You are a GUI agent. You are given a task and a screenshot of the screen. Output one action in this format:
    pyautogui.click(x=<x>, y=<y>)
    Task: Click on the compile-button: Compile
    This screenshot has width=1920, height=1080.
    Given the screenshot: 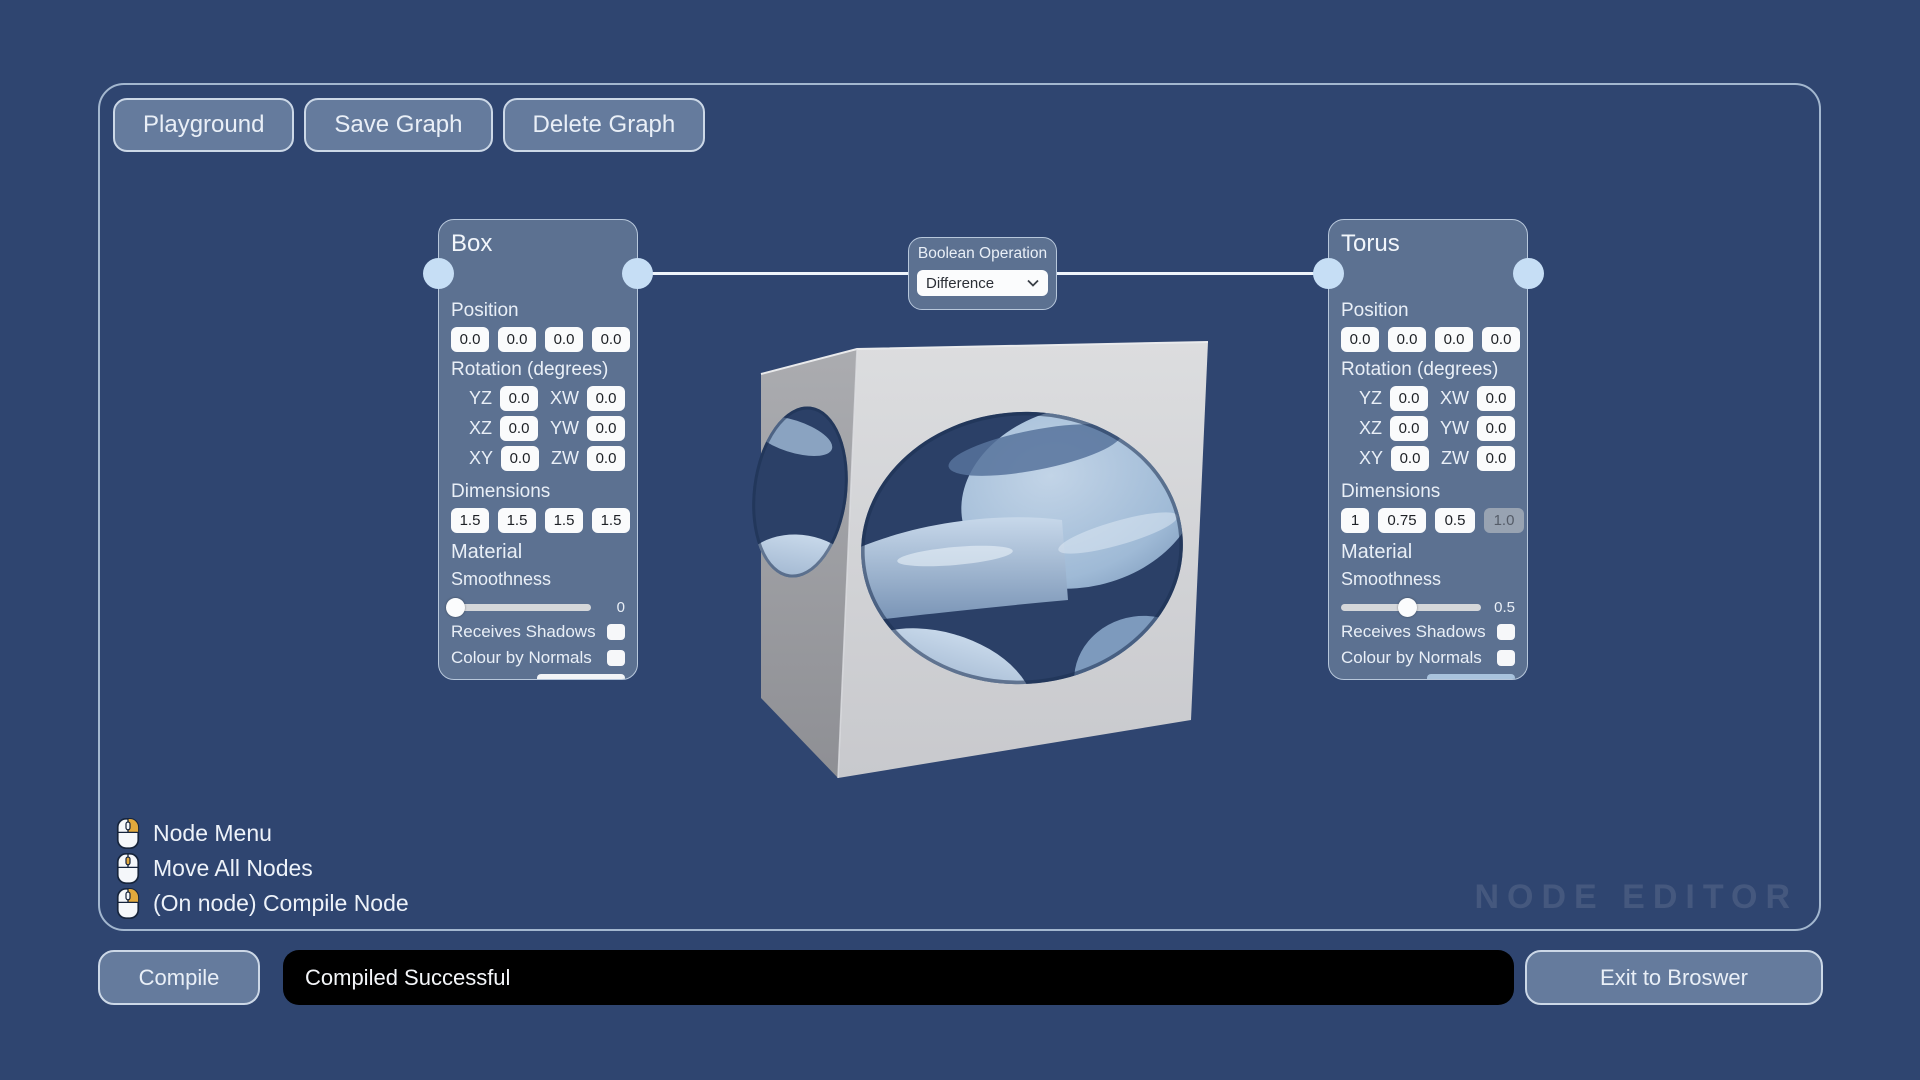 What is the action you would take?
    pyautogui.click(x=179, y=977)
    